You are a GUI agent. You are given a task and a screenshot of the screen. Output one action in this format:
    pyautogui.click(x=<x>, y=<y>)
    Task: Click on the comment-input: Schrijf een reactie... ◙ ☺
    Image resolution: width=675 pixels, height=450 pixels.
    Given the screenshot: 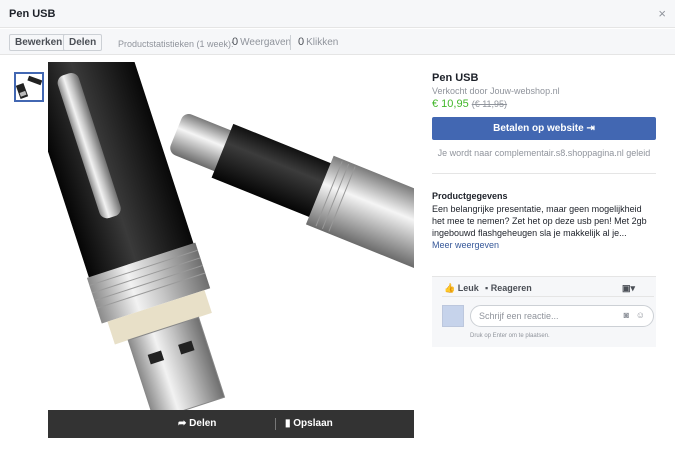 What is the action you would take?
    pyautogui.click(x=562, y=316)
    